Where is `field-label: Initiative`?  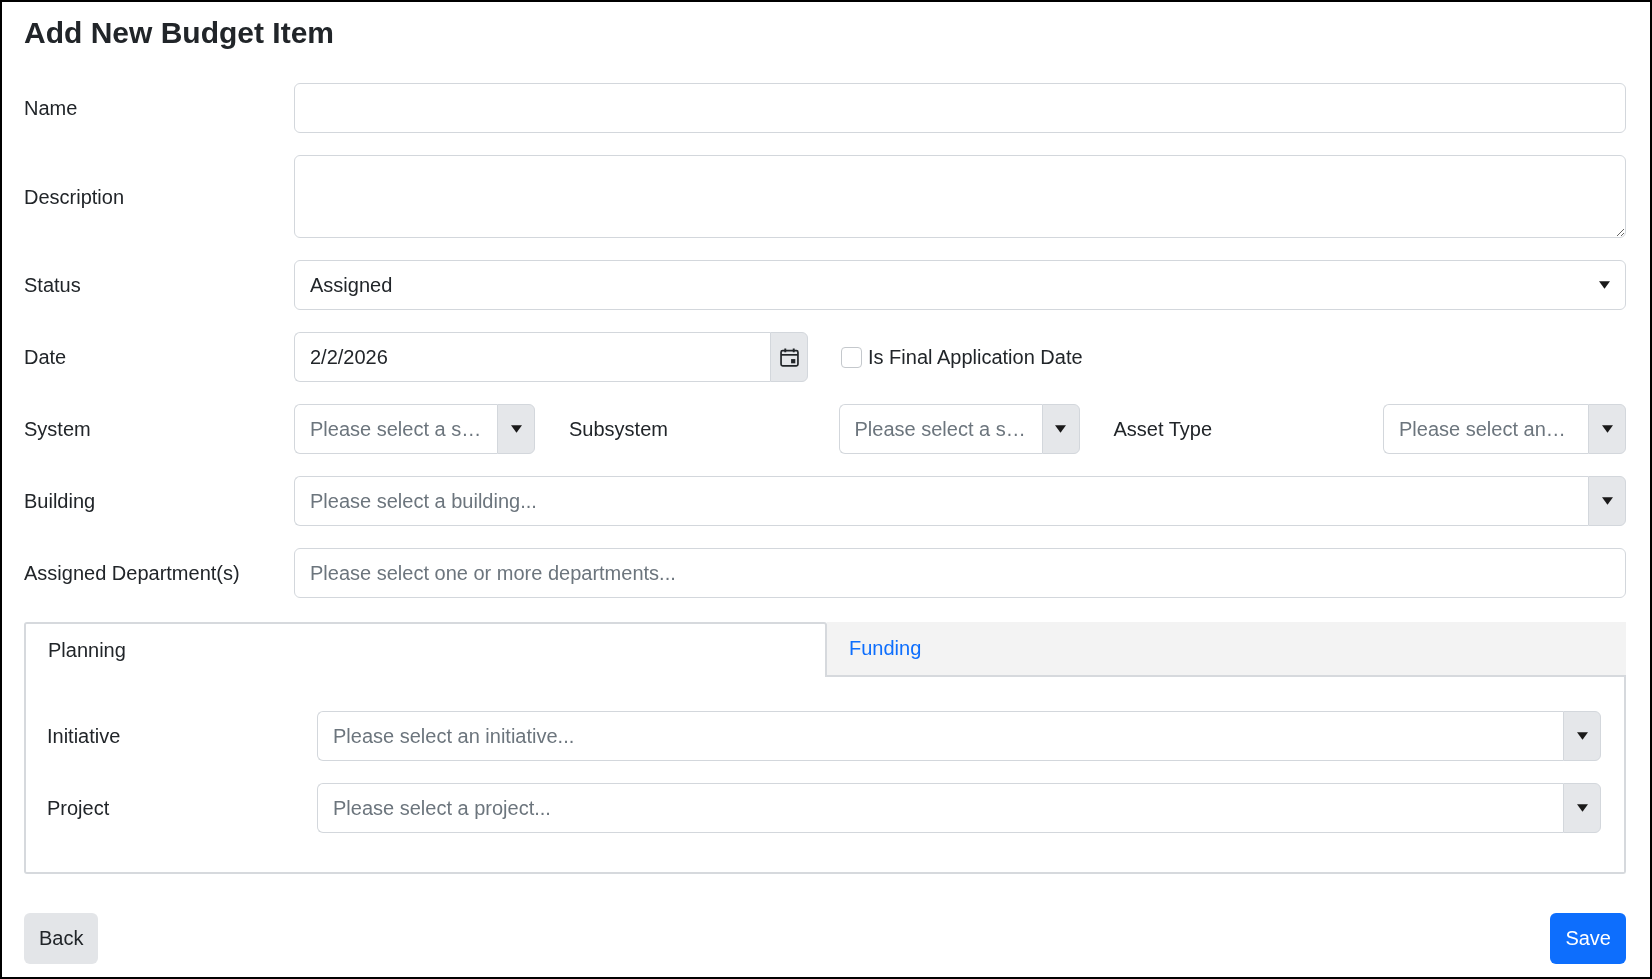 field-label: Initiative is located at coordinates (84, 736).